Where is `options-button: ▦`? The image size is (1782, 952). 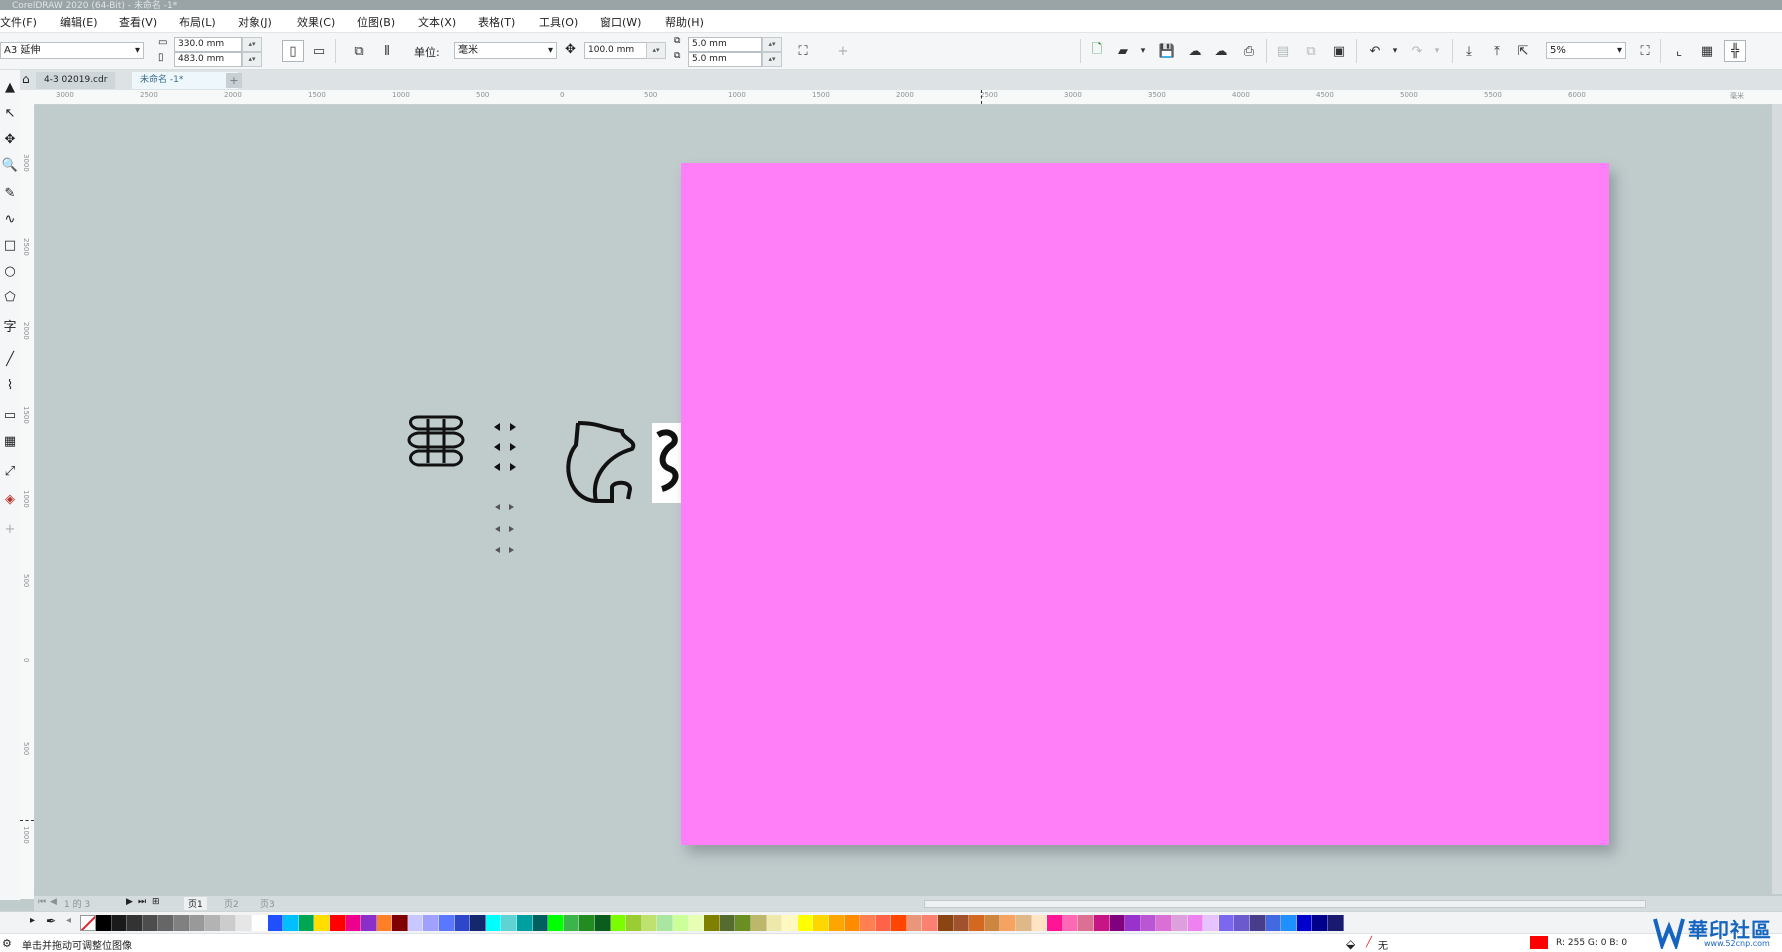 options-button: ▦ is located at coordinates (1707, 51).